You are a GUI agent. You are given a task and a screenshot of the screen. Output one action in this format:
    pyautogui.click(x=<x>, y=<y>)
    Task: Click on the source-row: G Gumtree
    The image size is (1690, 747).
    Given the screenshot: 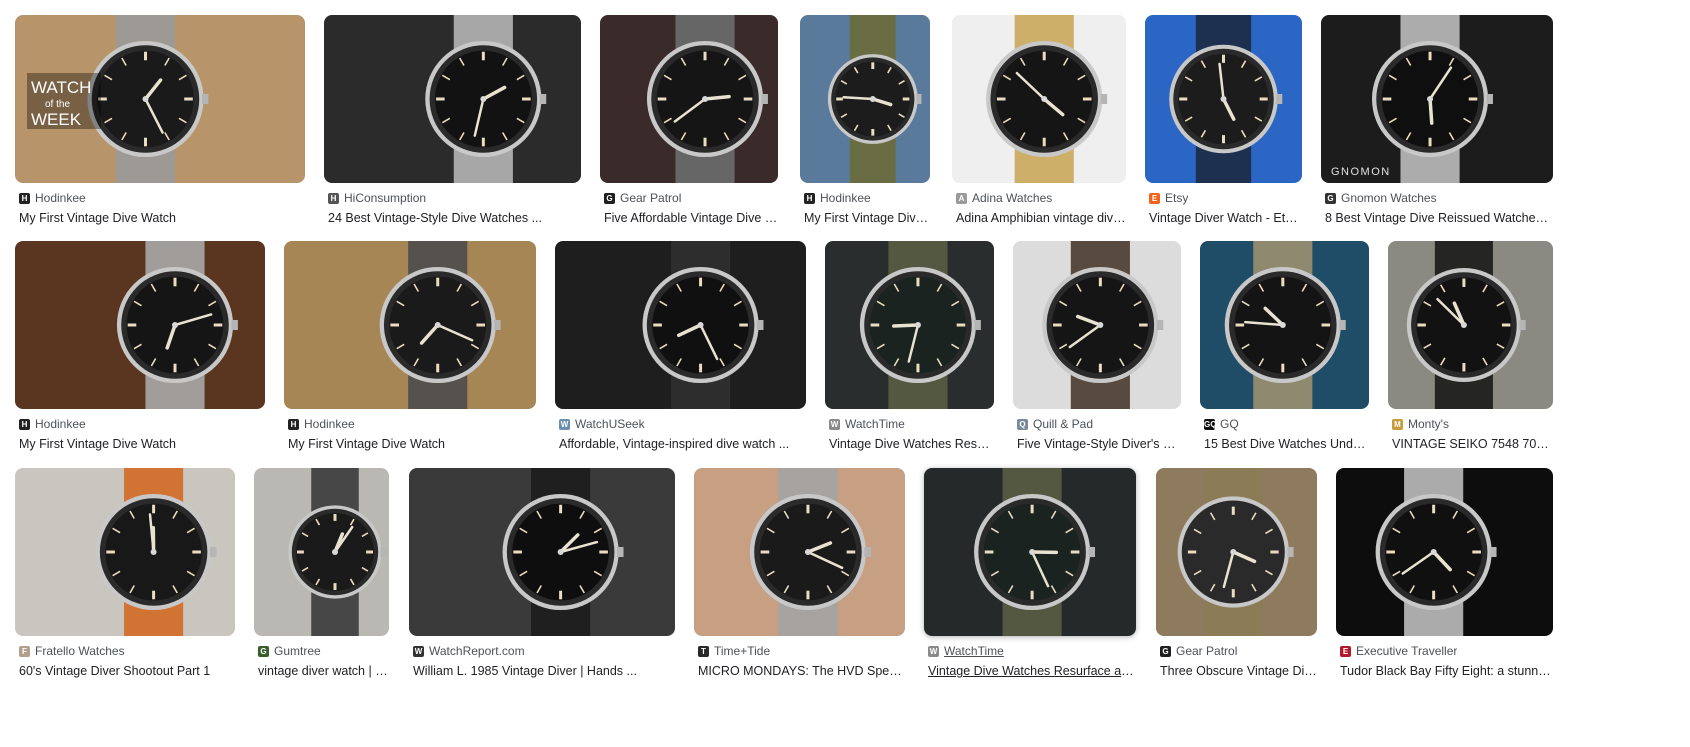 What is the action you would take?
    pyautogui.click(x=323, y=651)
    